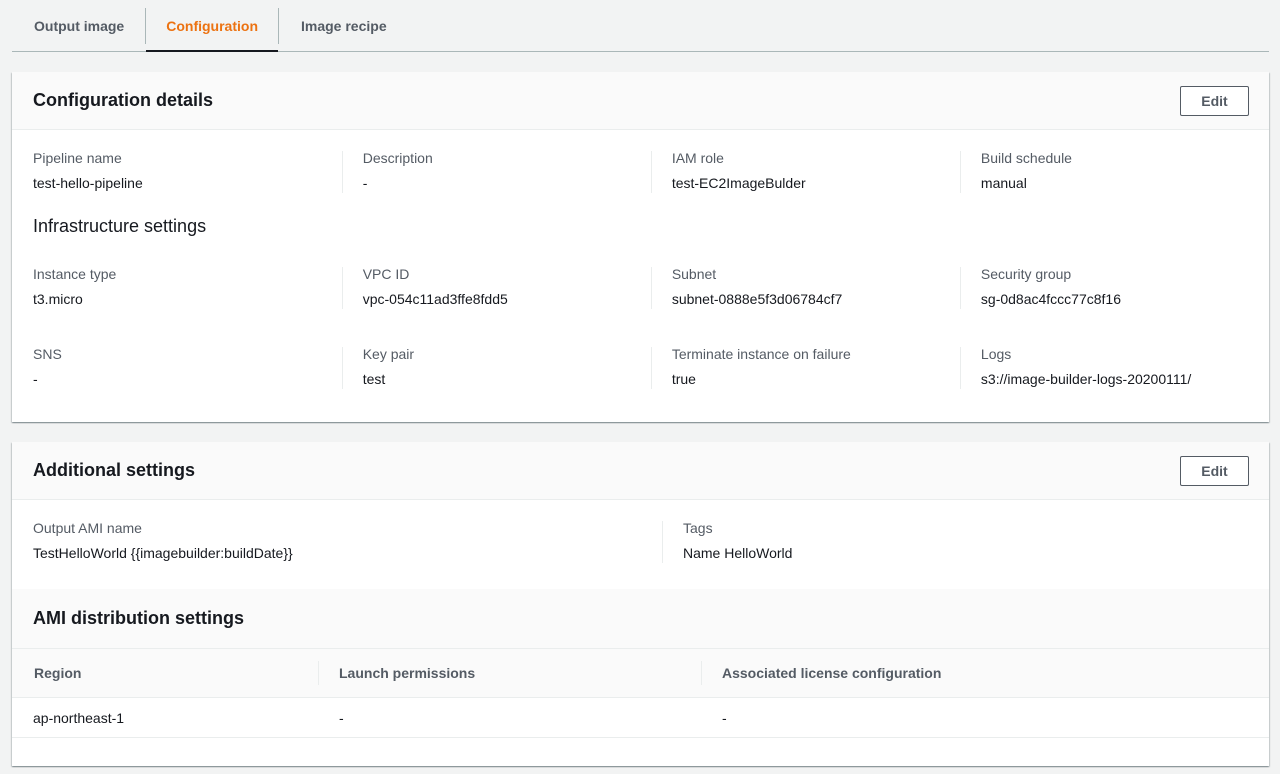 Image resolution: width=1280 pixels, height=774 pixels. I want to click on subnet-field: Subnet subnet-0888e5f3d06784cf7, so click(805, 286).